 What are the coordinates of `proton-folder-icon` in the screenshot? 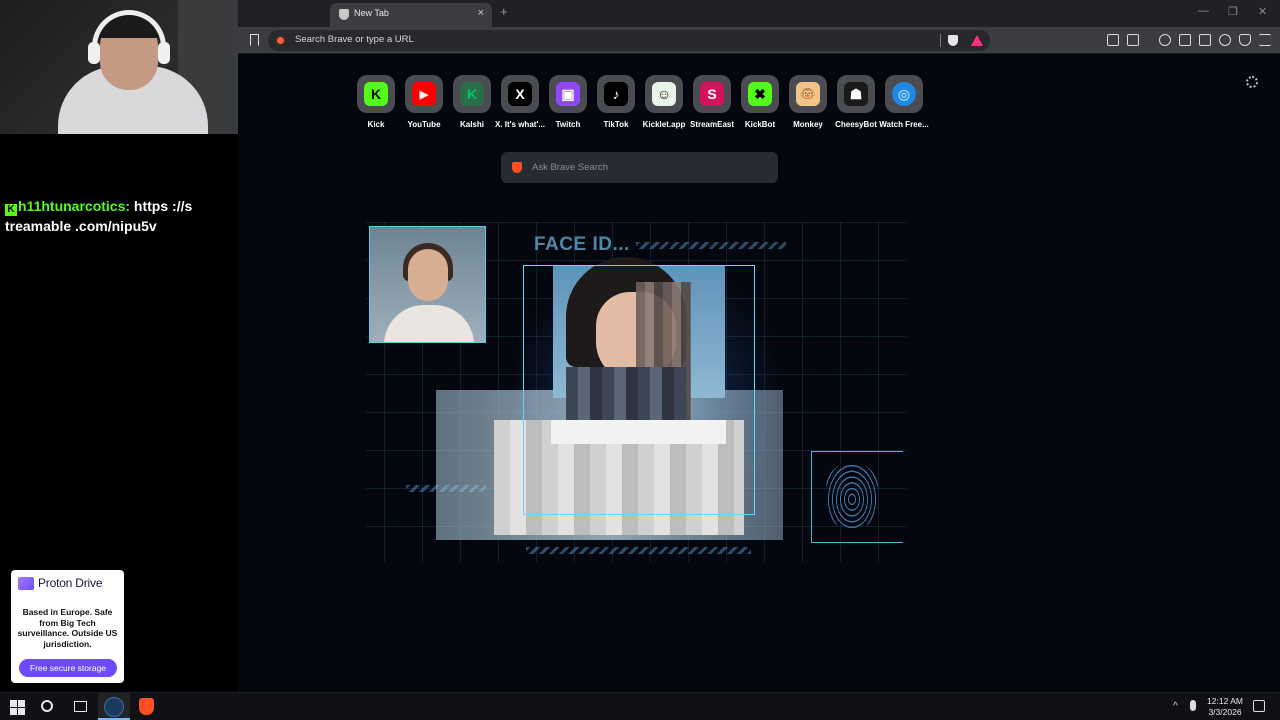 It's located at (26, 583).